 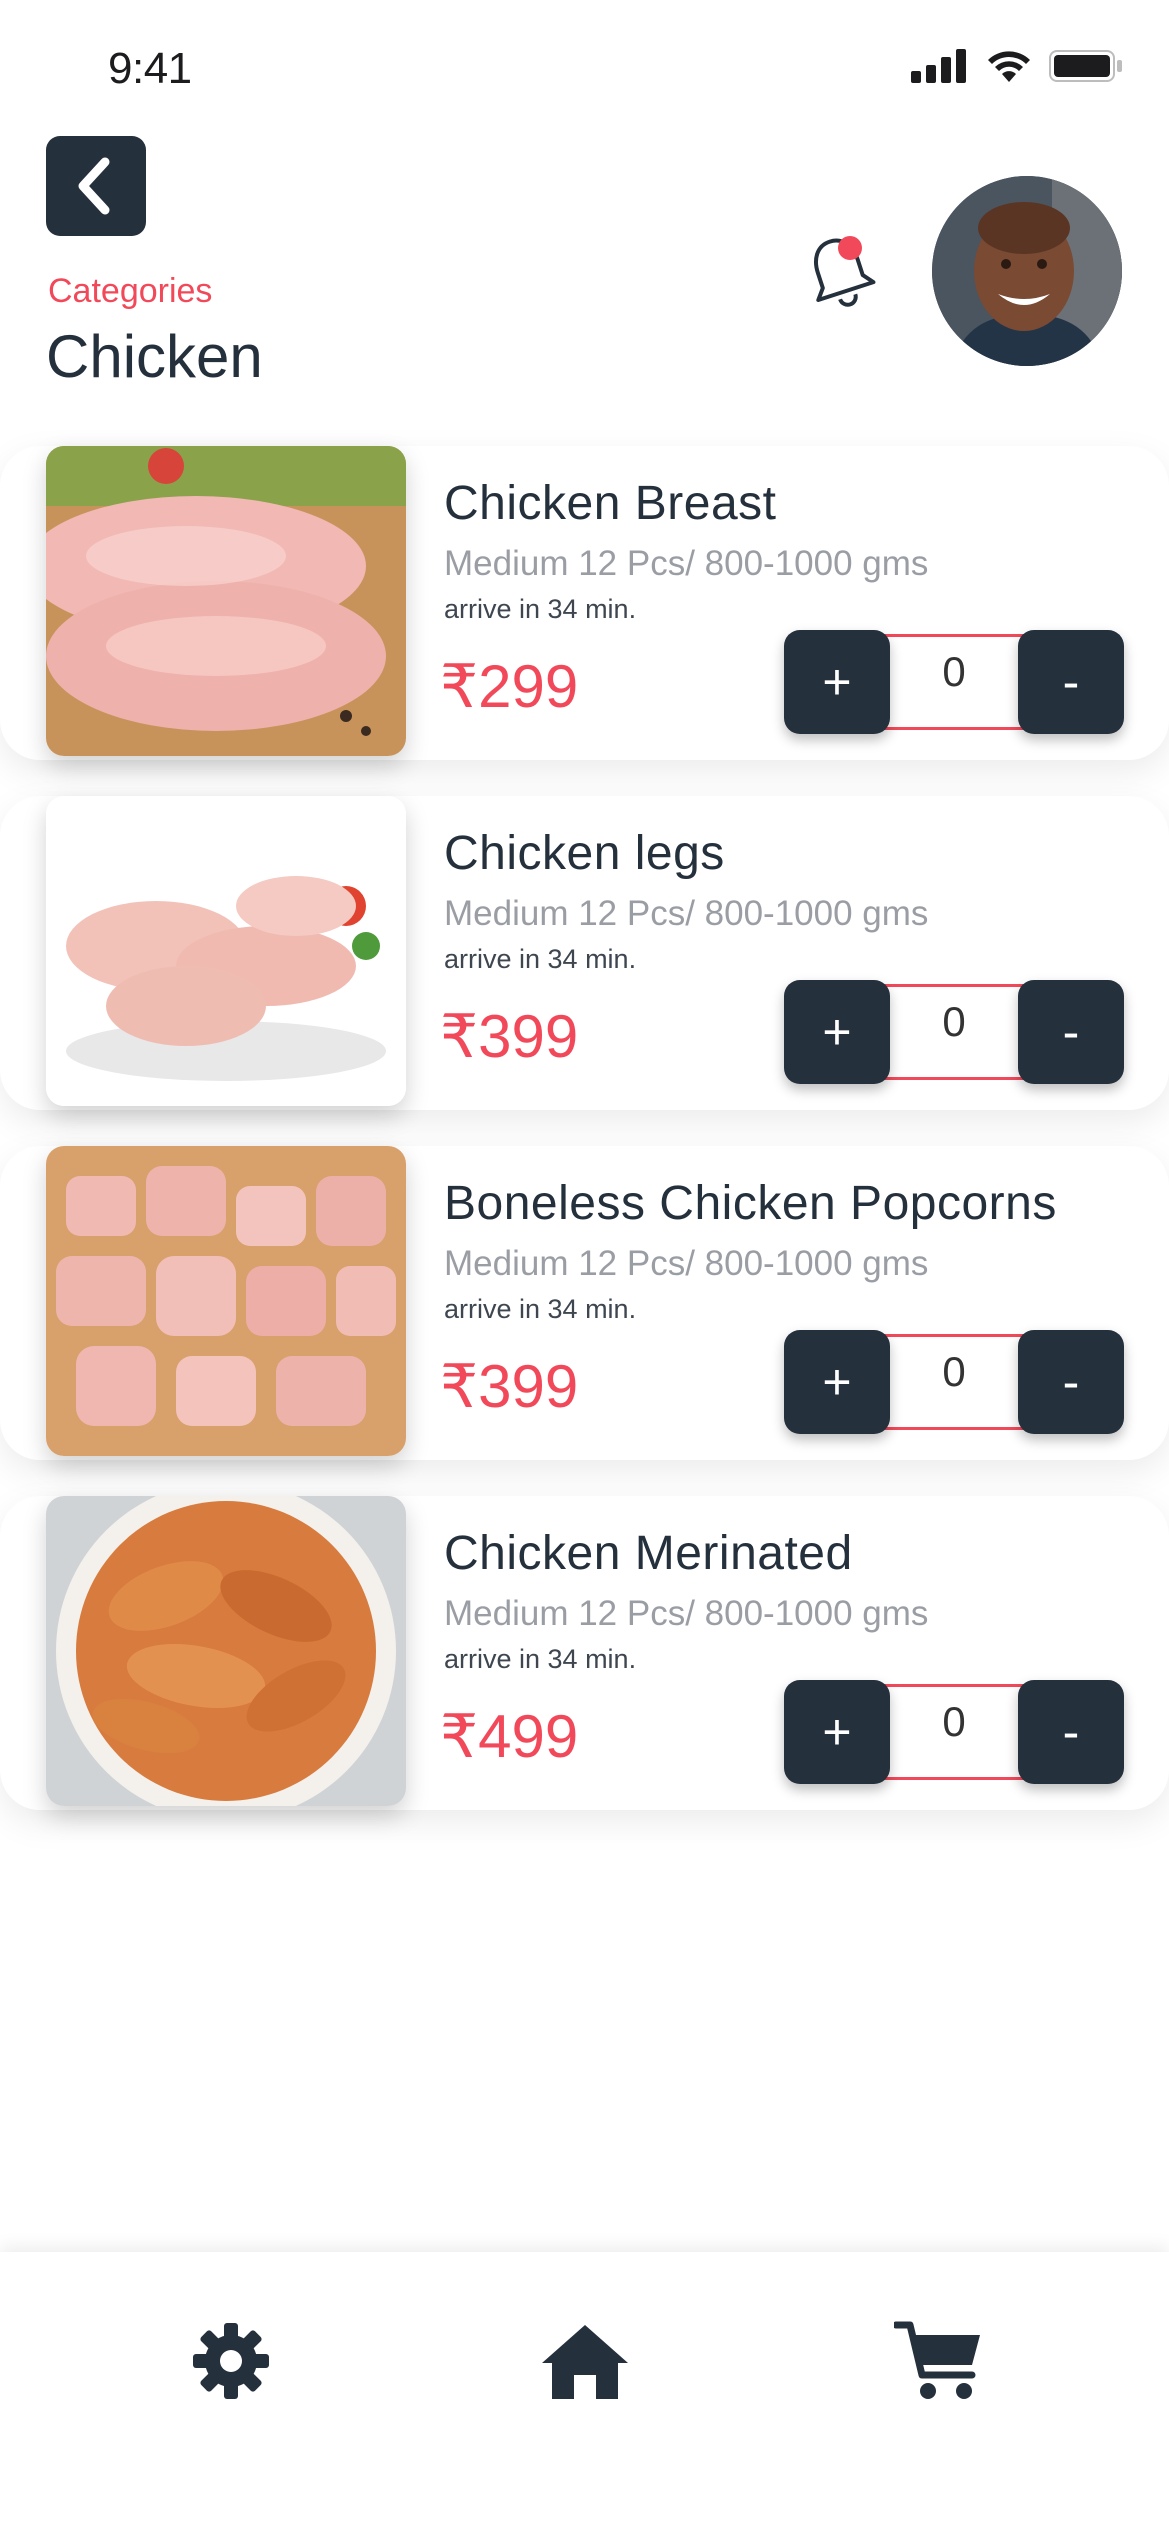 What do you see at coordinates (130, 291) in the screenshot?
I see `category-label: Categories` at bounding box center [130, 291].